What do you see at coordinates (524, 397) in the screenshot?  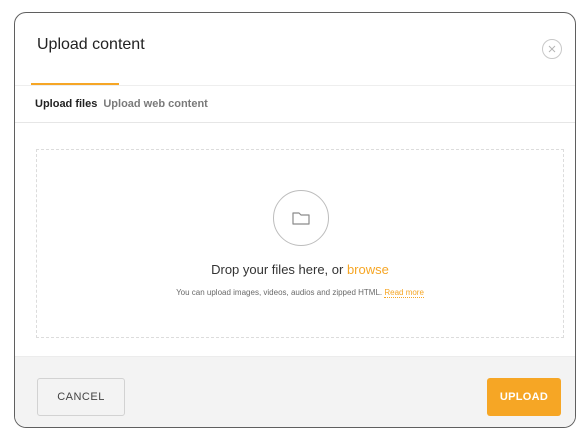 I see `upload-button: UPLOAD` at bounding box center [524, 397].